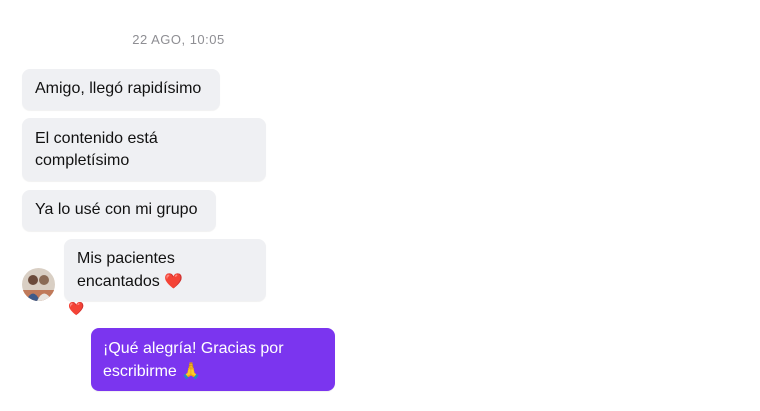  I want to click on incoming-message: Ya lo usé con mi grupo, so click(119, 210).